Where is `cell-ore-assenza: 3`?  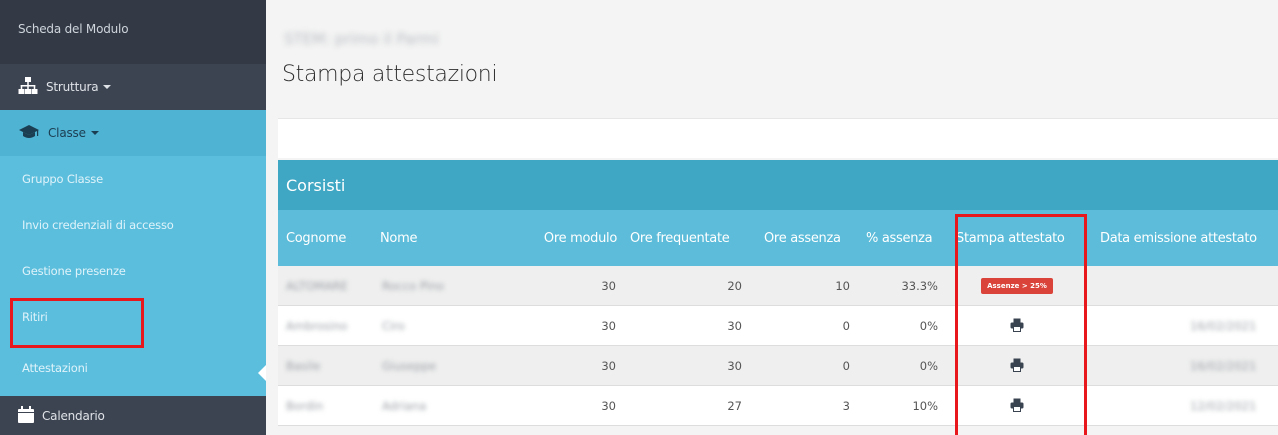 cell-ore-assenza: 3 is located at coordinates (846, 406).